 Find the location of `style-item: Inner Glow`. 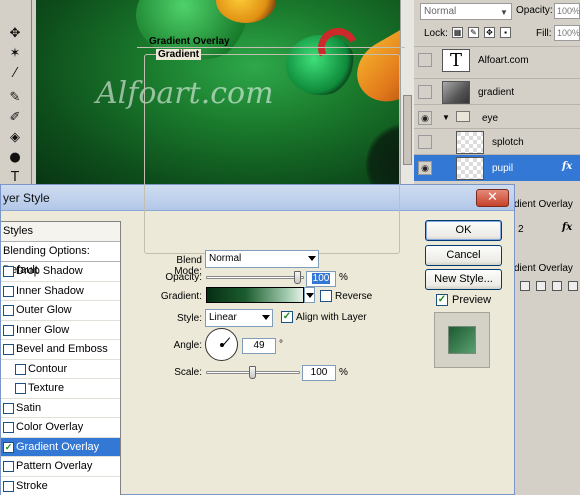

style-item: Inner Glow is located at coordinates (60, 330).